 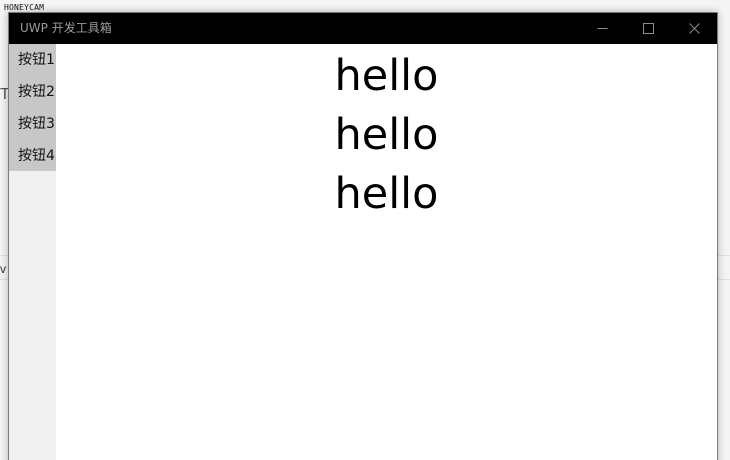 I want to click on maximize-button, so click(x=648, y=28).